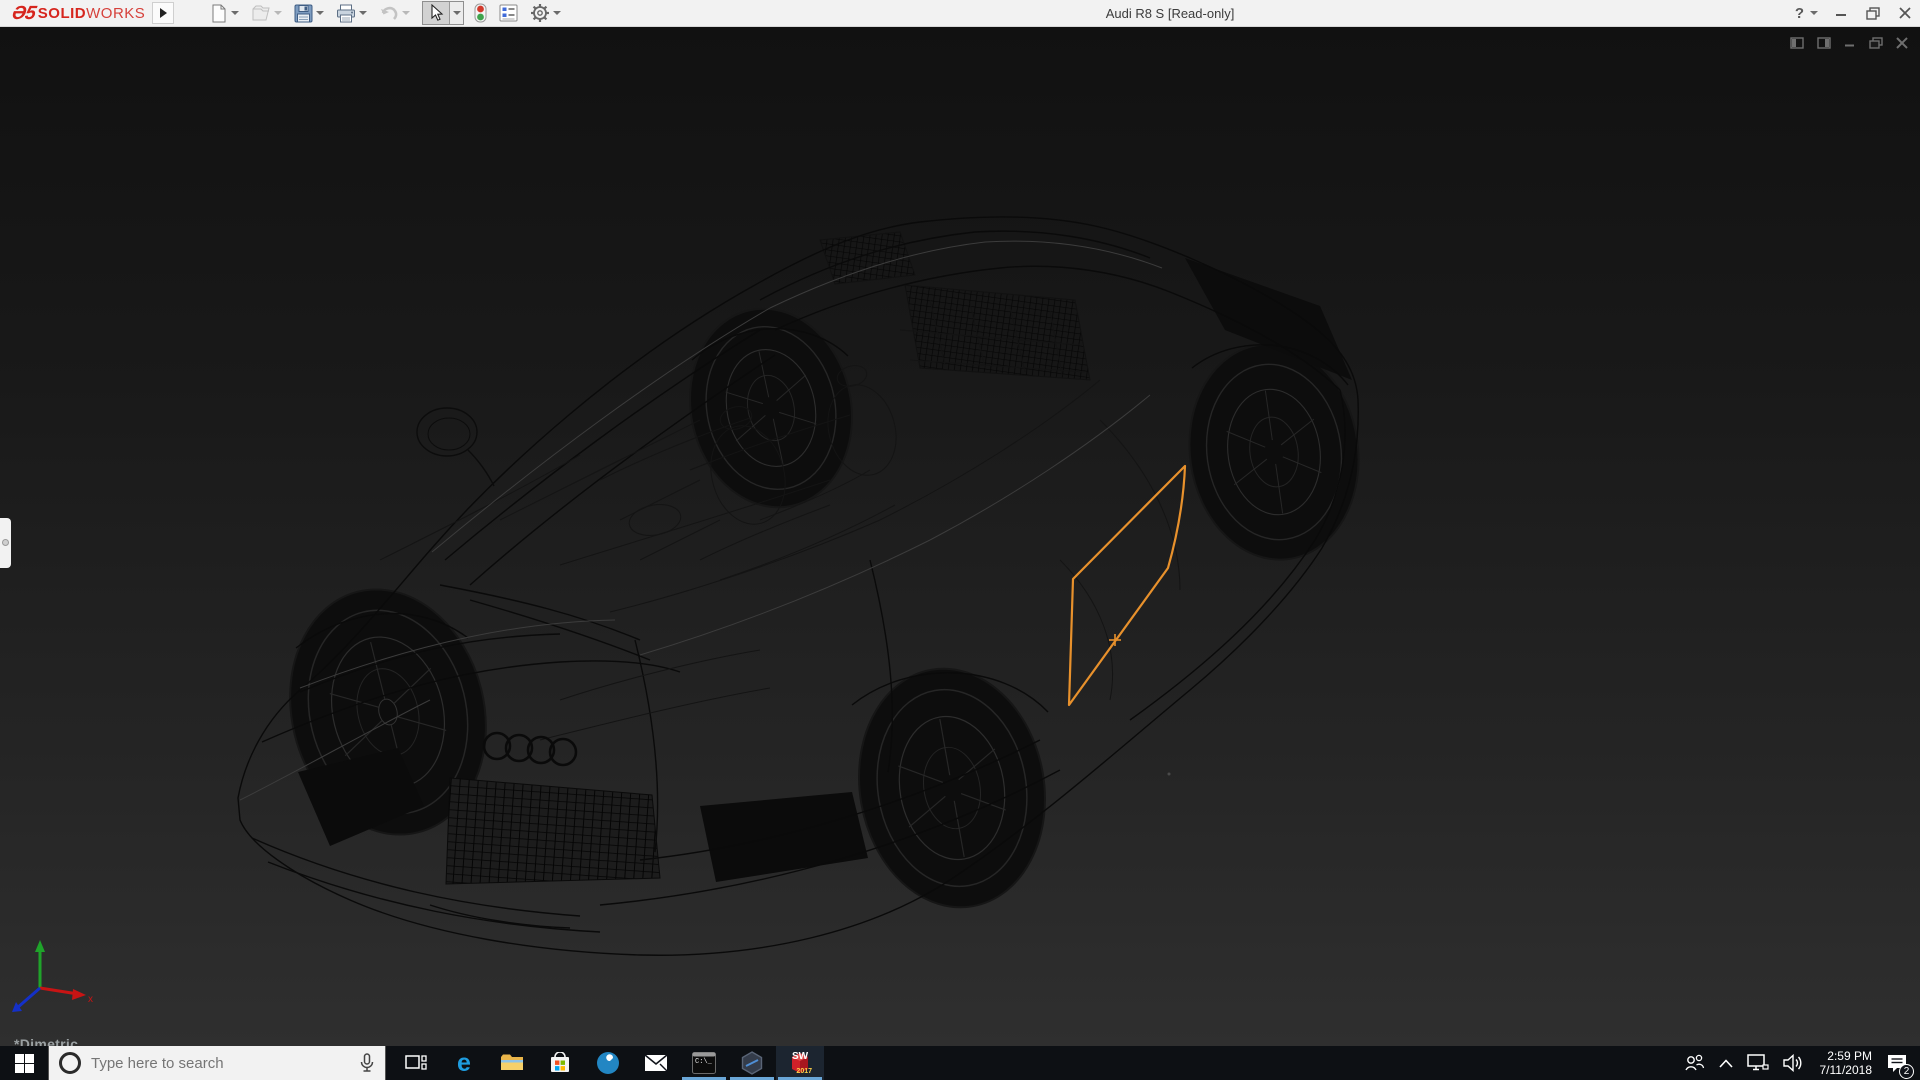 The width and height of the screenshot is (1920, 1080). Describe the element at coordinates (1849, 45) in the screenshot. I see `doc-minimize-icon` at that location.